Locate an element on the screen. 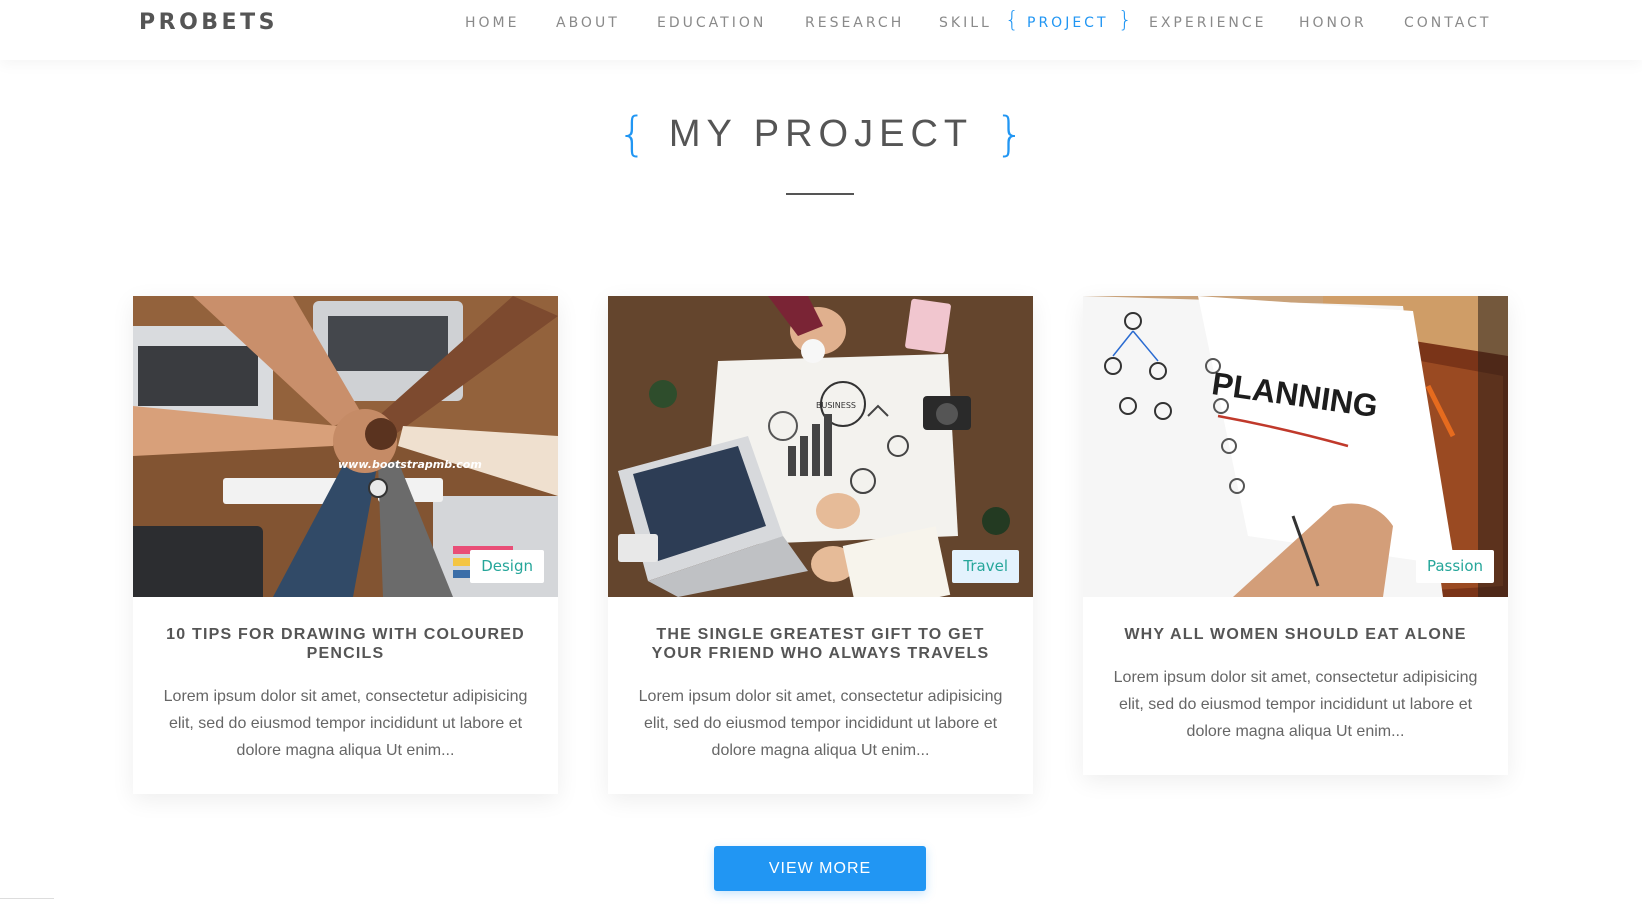 The height and width of the screenshot is (904, 1642). nav-active-brace-close: } is located at coordinates (1125, 20).